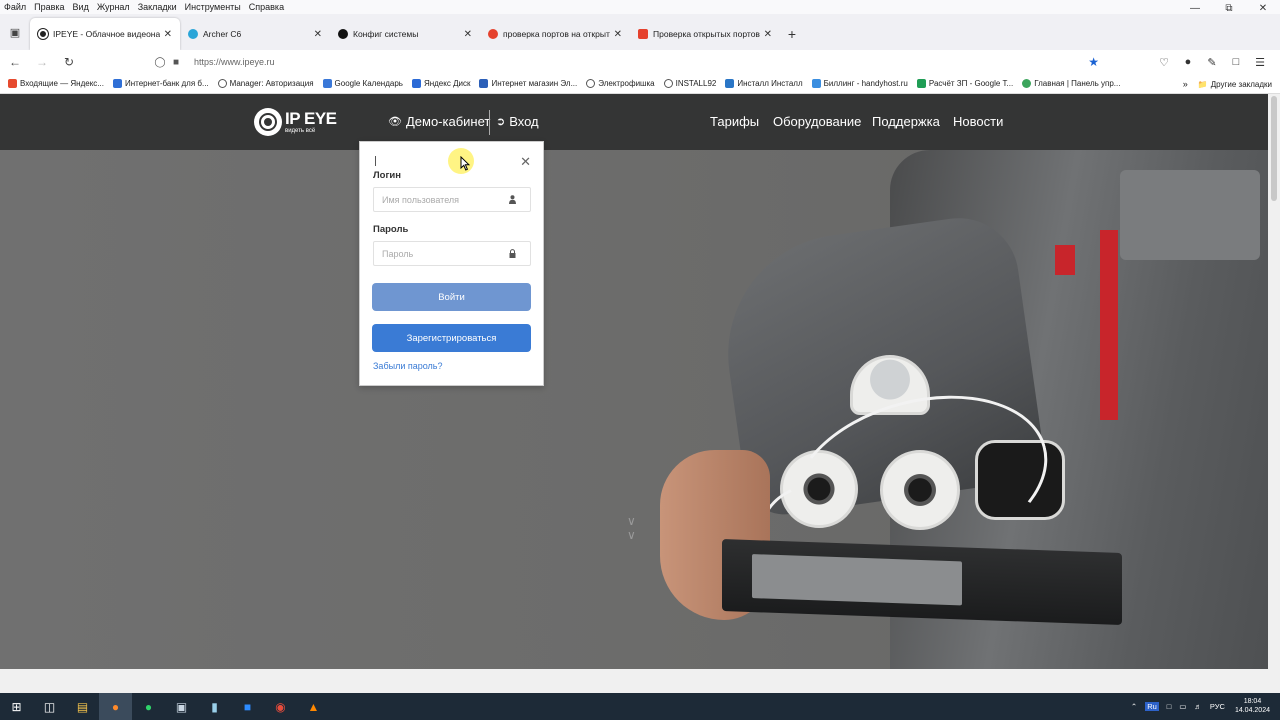  What do you see at coordinates (689, 83) in the screenshot?
I see `bookmark-item: INSTALL92` at bounding box center [689, 83].